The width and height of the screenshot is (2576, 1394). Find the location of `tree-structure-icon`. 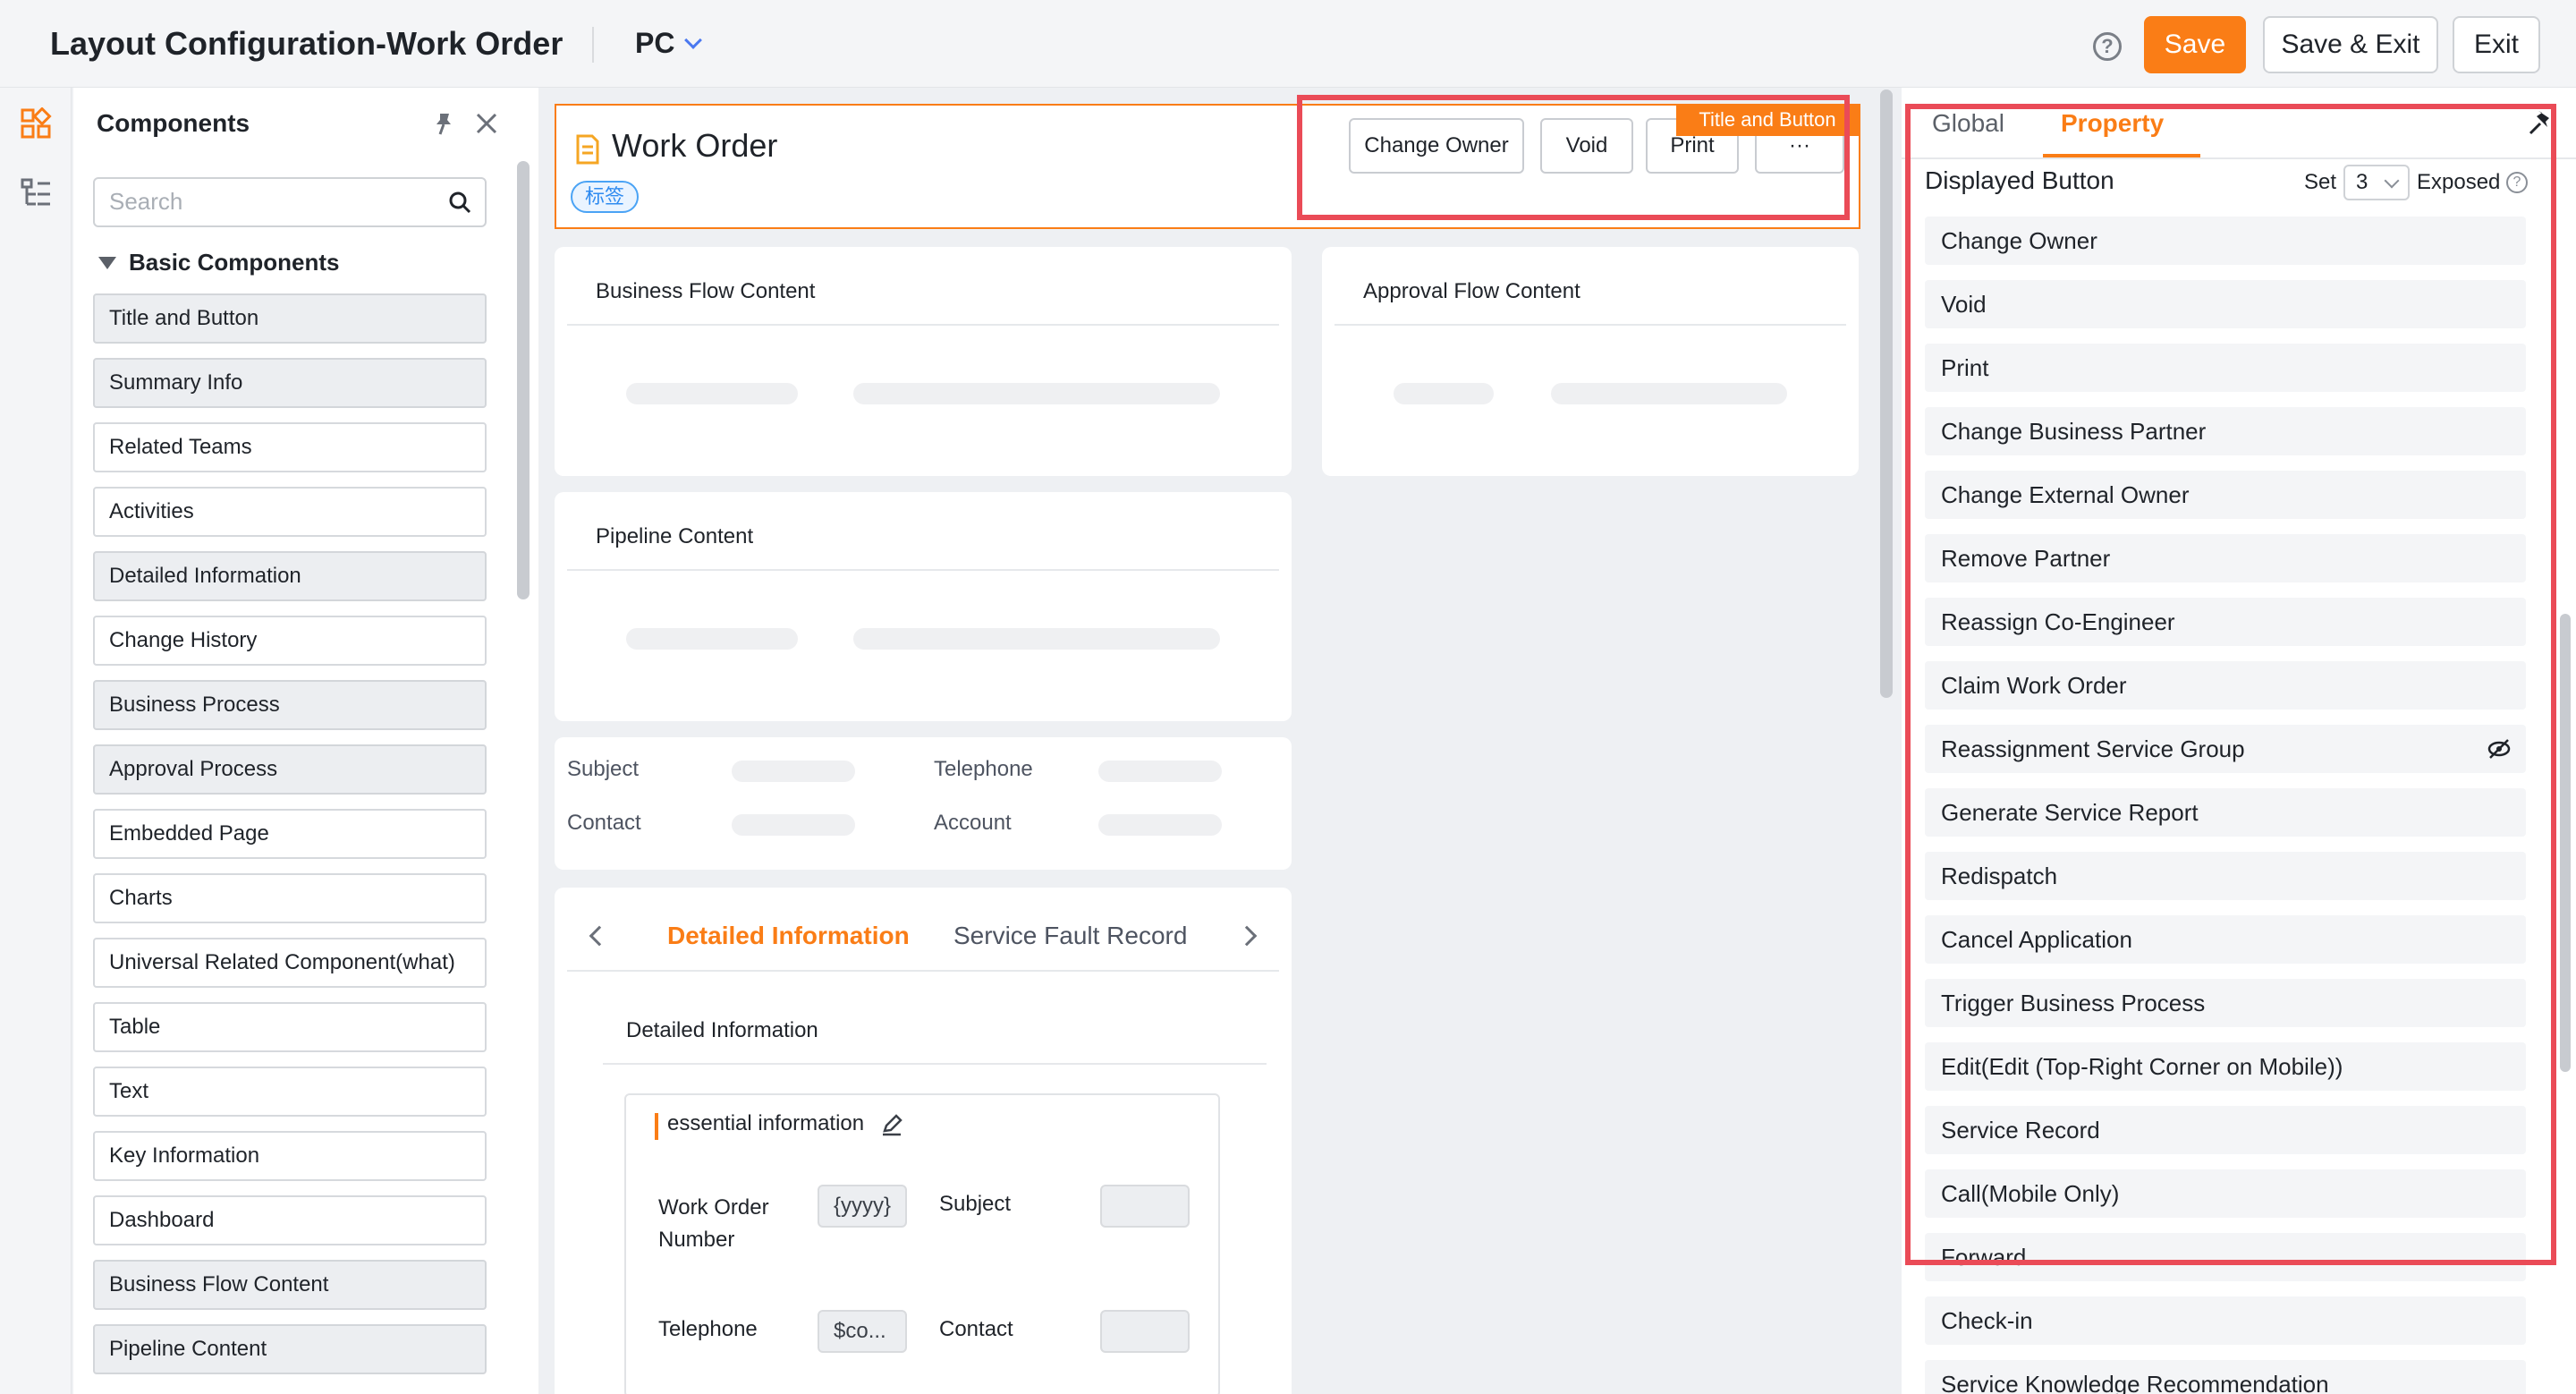

tree-structure-icon is located at coordinates (36, 193).